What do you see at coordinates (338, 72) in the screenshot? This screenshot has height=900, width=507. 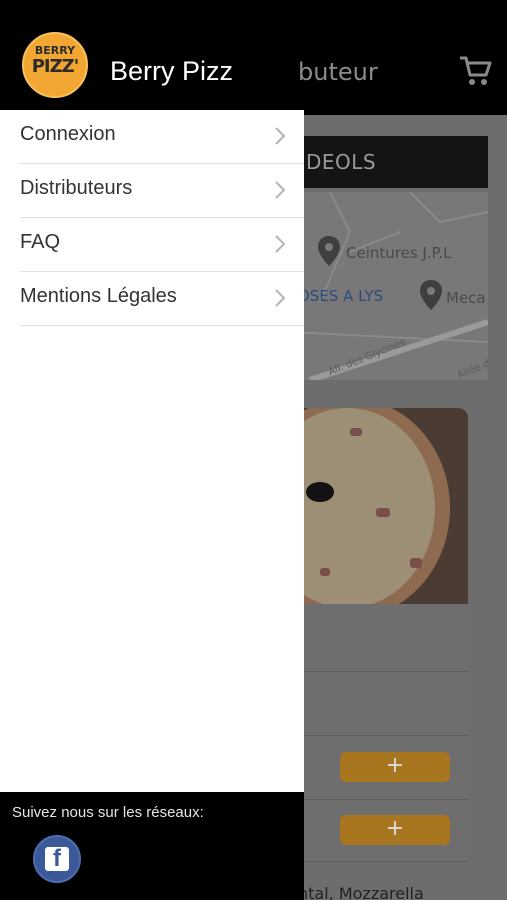 I see `page-title-behind: buteur` at bounding box center [338, 72].